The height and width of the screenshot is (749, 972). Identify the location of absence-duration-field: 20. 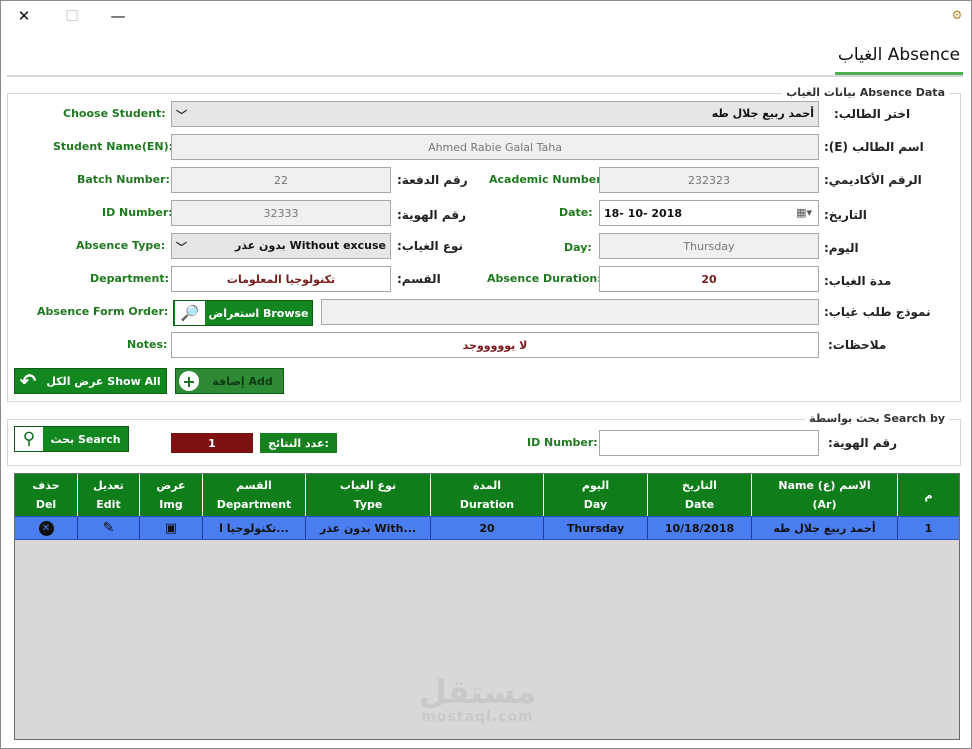
(709, 279).